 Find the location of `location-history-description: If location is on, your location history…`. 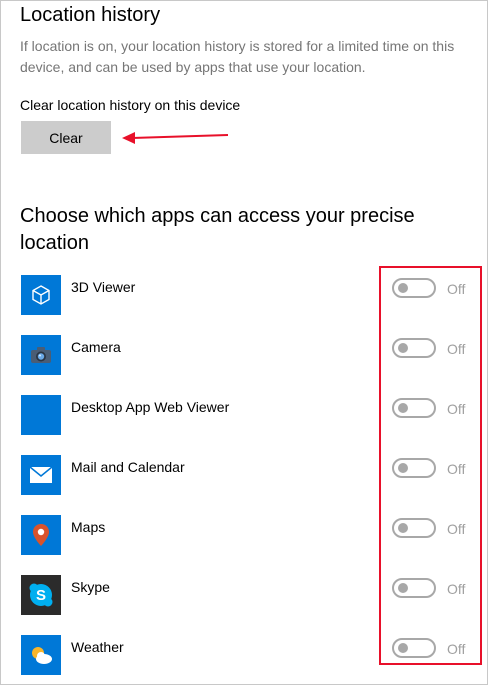

location-history-description: If location is on, your location history… is located at coordinates (237, 56).